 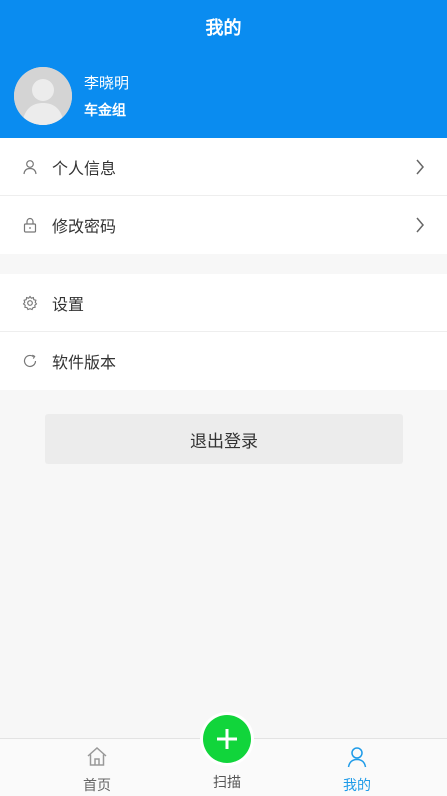 What do you see at coordinates (84, 168) in the screenshot?
I see `menu-item-label: 个人信息` at bounding box center [84, 168].